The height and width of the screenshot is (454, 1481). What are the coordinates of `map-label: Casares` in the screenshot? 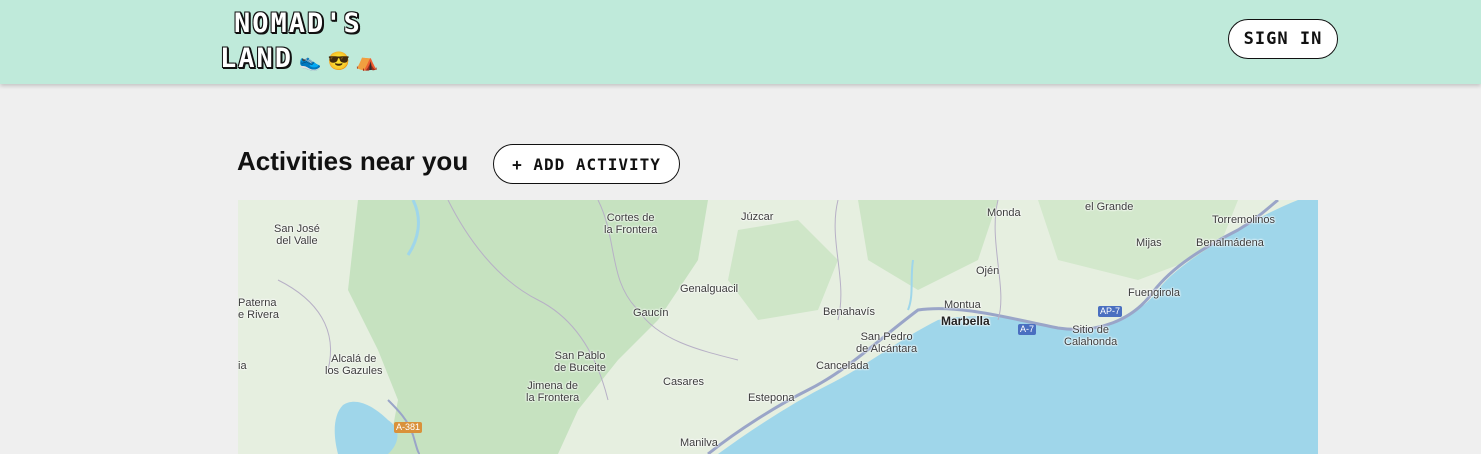 It's located at (683, 382).